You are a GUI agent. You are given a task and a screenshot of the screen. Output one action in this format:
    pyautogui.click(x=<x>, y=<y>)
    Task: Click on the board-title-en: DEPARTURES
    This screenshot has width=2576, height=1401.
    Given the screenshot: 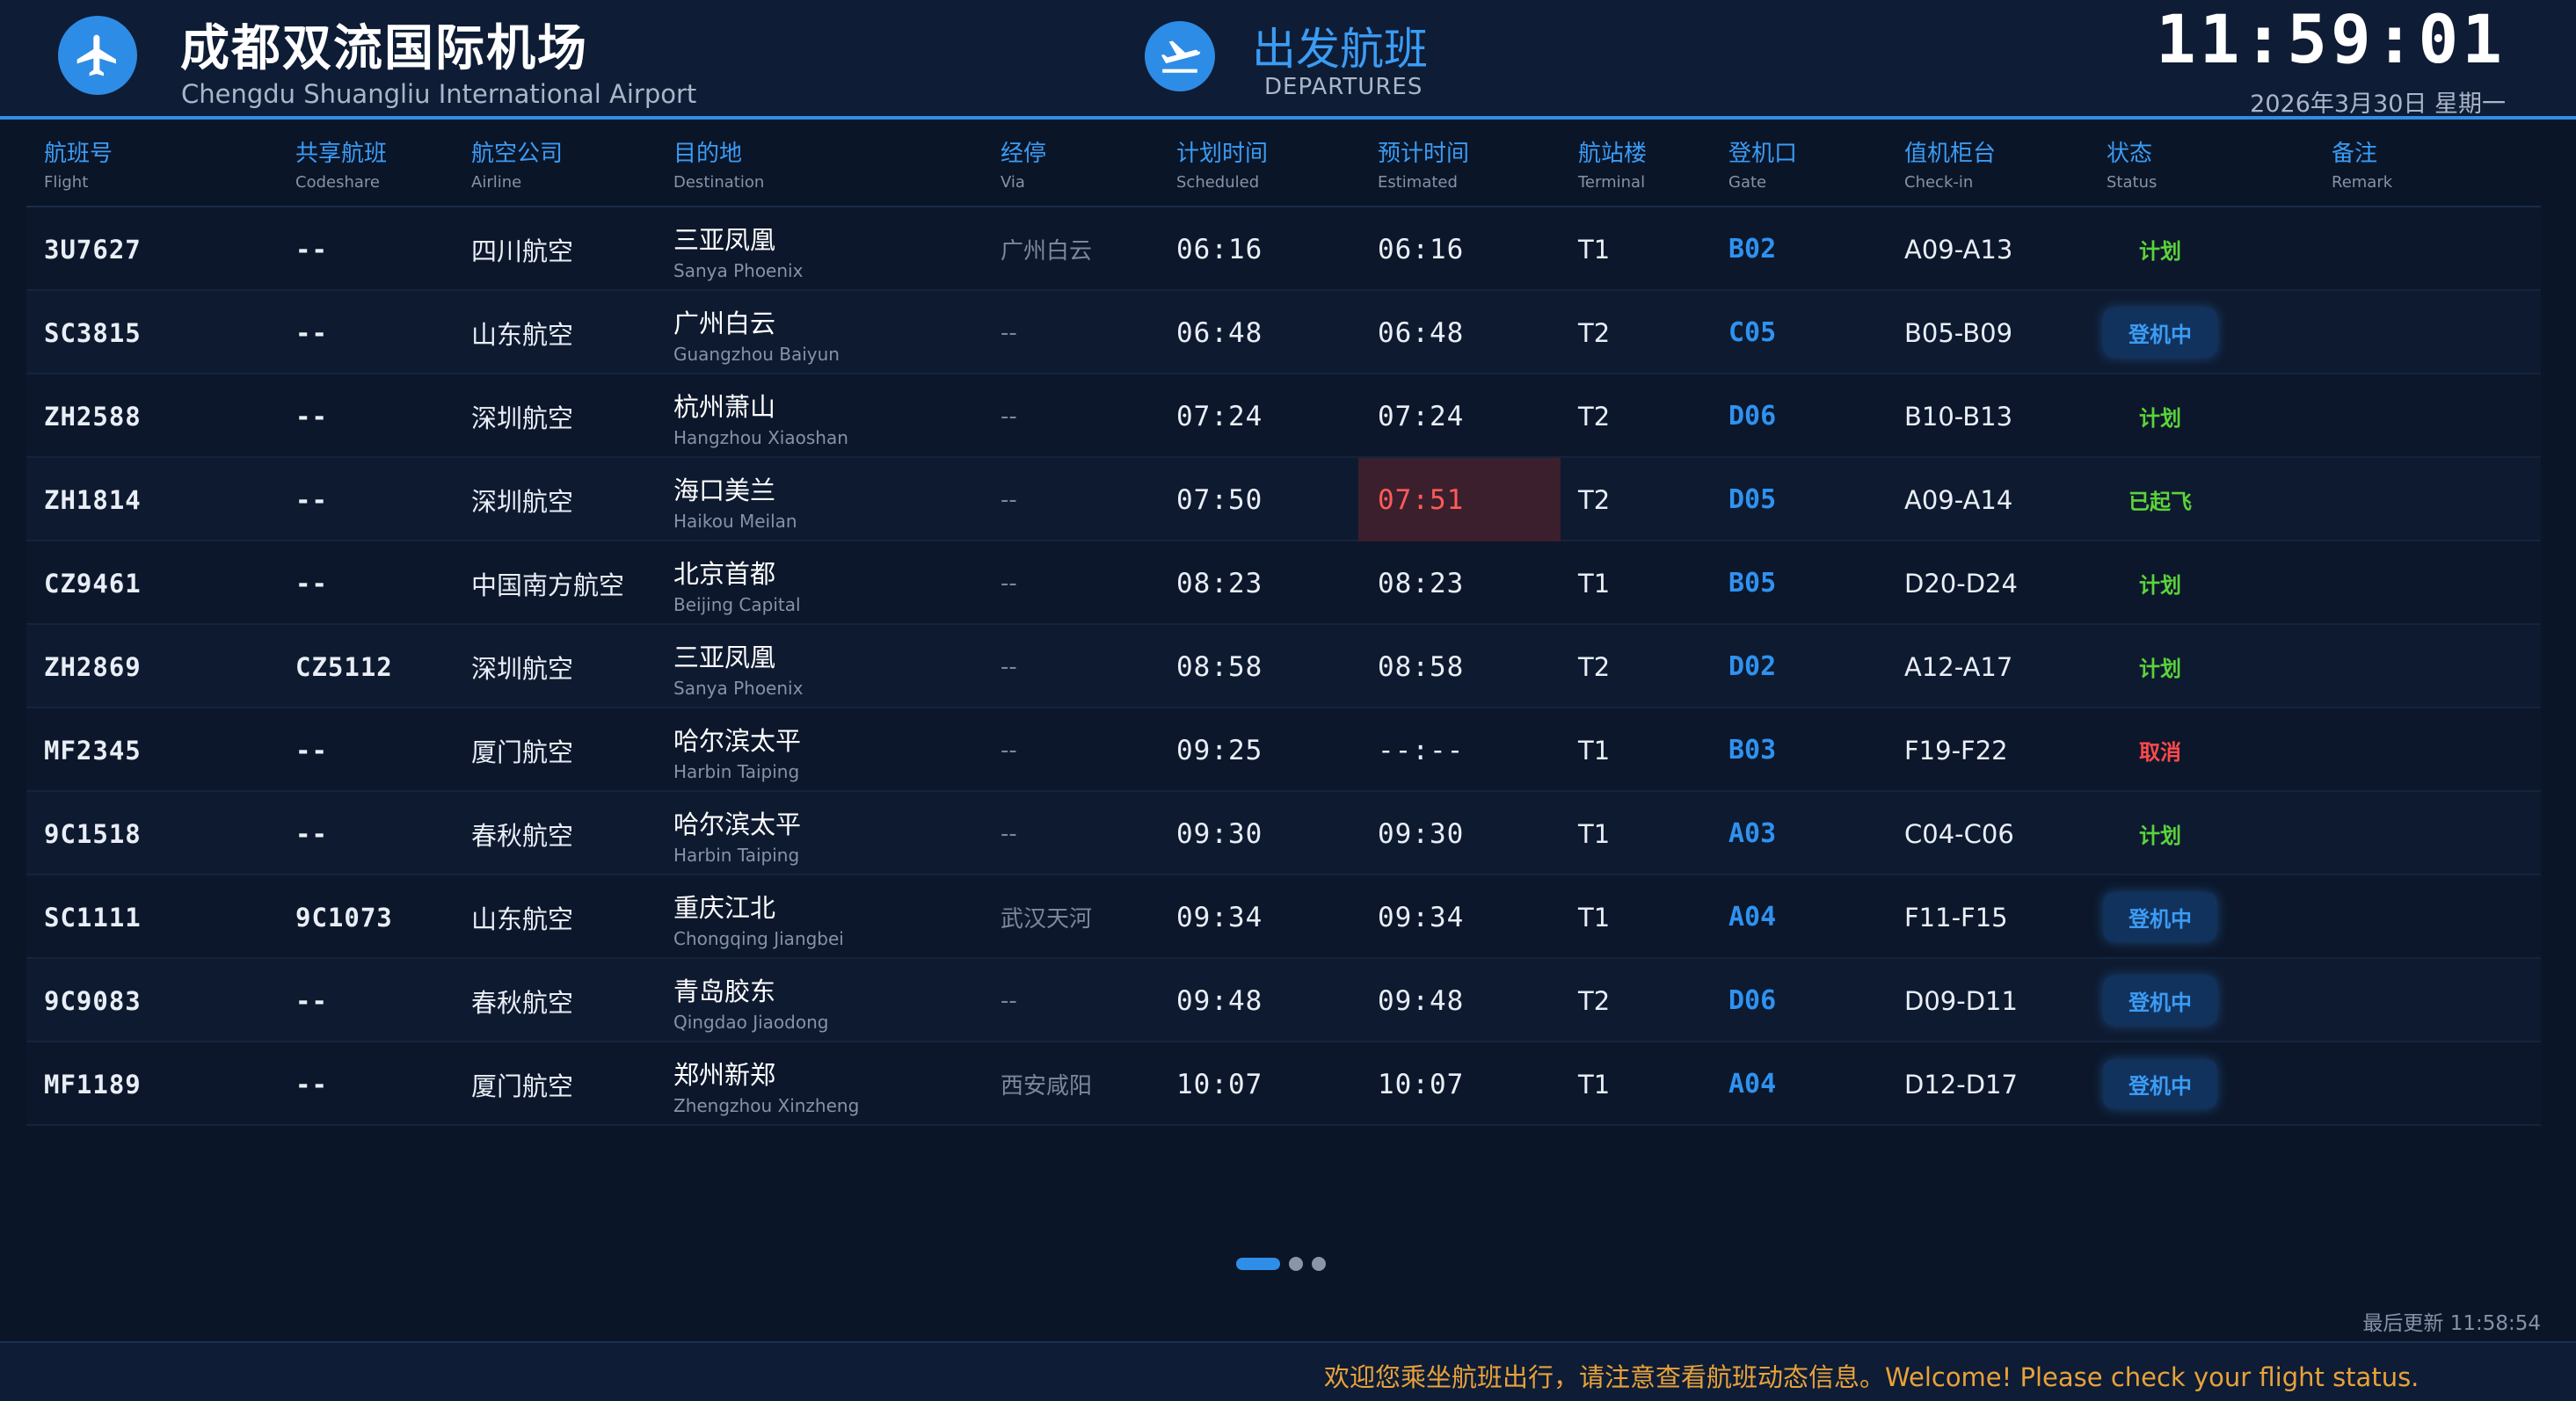 What is the action you would take?
    pyautogui.click(x=1343, y=87)
    